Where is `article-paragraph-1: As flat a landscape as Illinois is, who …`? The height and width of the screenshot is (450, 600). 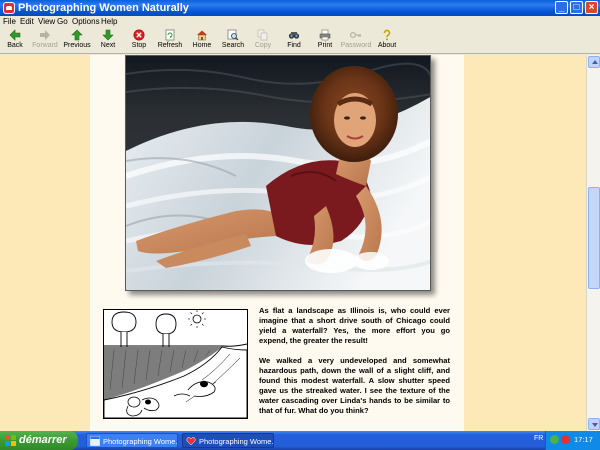 article-paragraph-1: As flat a landscape as Illinois is, who … is located at coordinates (354, 325).